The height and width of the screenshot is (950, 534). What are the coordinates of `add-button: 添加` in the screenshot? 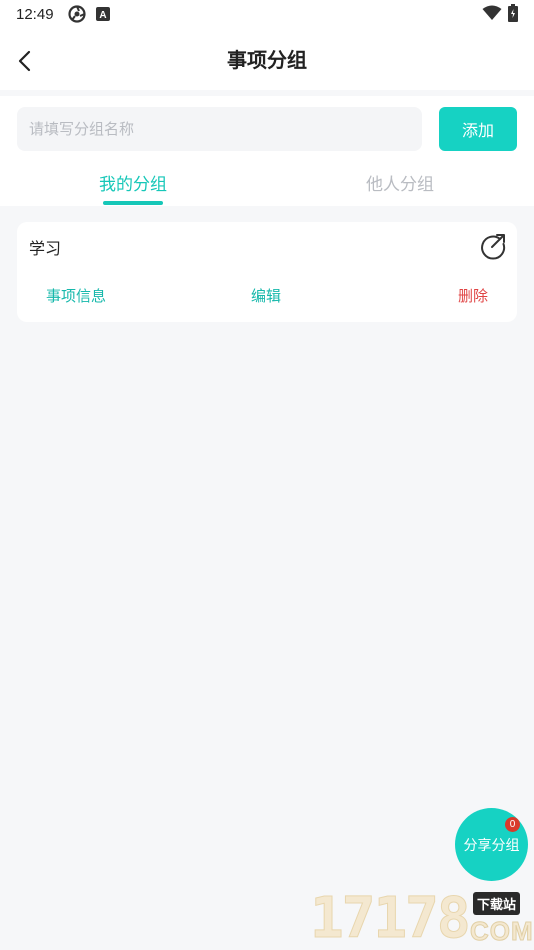 It's located at (478, 129).